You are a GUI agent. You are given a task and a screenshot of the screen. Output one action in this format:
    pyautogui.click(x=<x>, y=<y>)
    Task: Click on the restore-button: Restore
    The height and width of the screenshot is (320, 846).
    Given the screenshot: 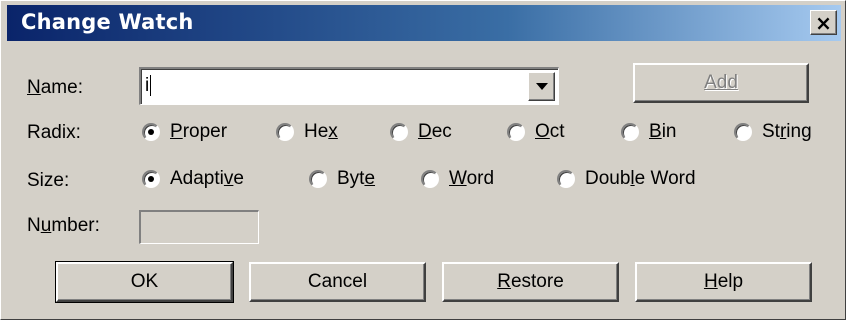 What is the action you would take?
    pyautogui.click(x=530, y=282)
    